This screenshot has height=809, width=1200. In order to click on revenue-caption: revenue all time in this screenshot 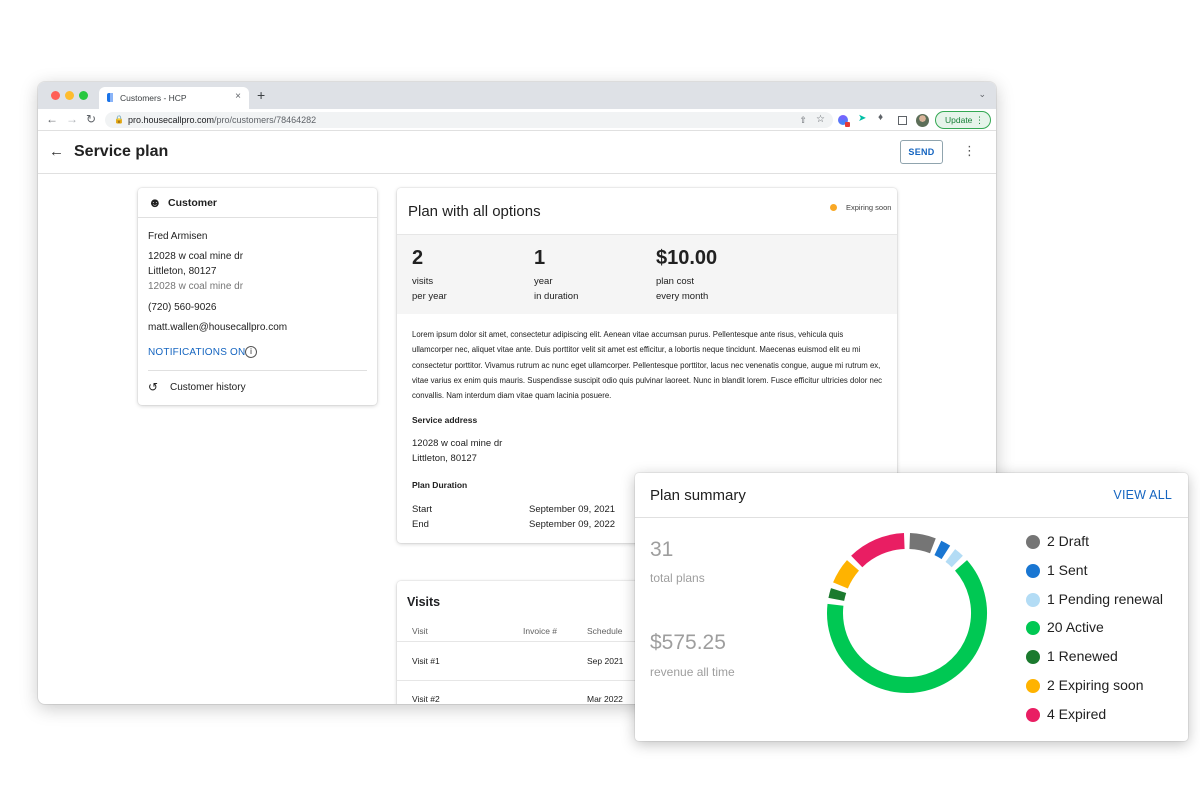, I will do `click(692, 672)`.